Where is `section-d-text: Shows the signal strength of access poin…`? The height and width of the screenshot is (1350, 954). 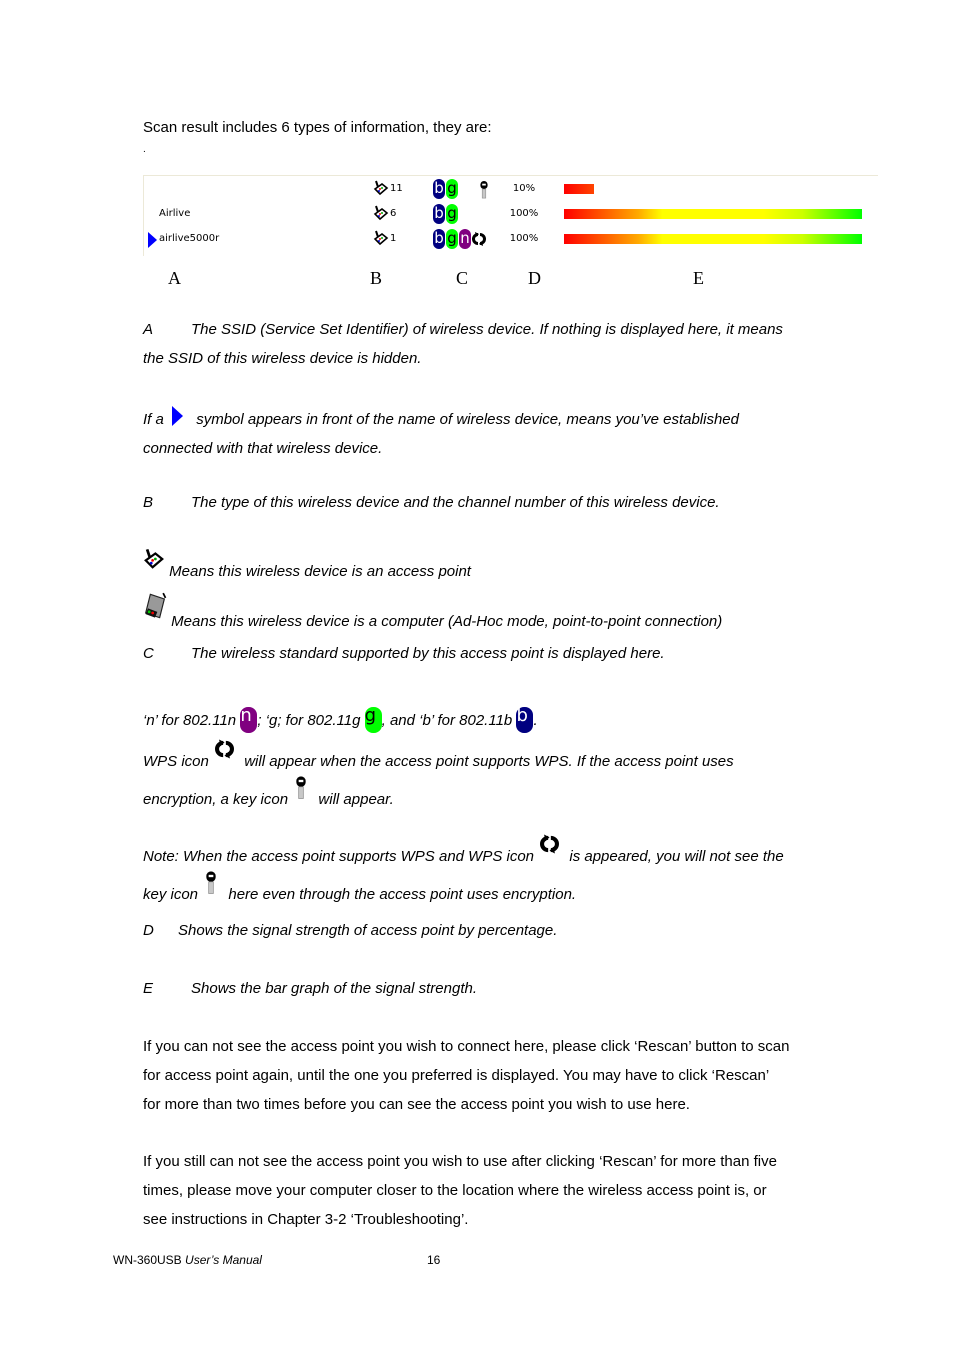 section-d-text: Shows the signal strength of access poin… is located at coordinates (368, 930).